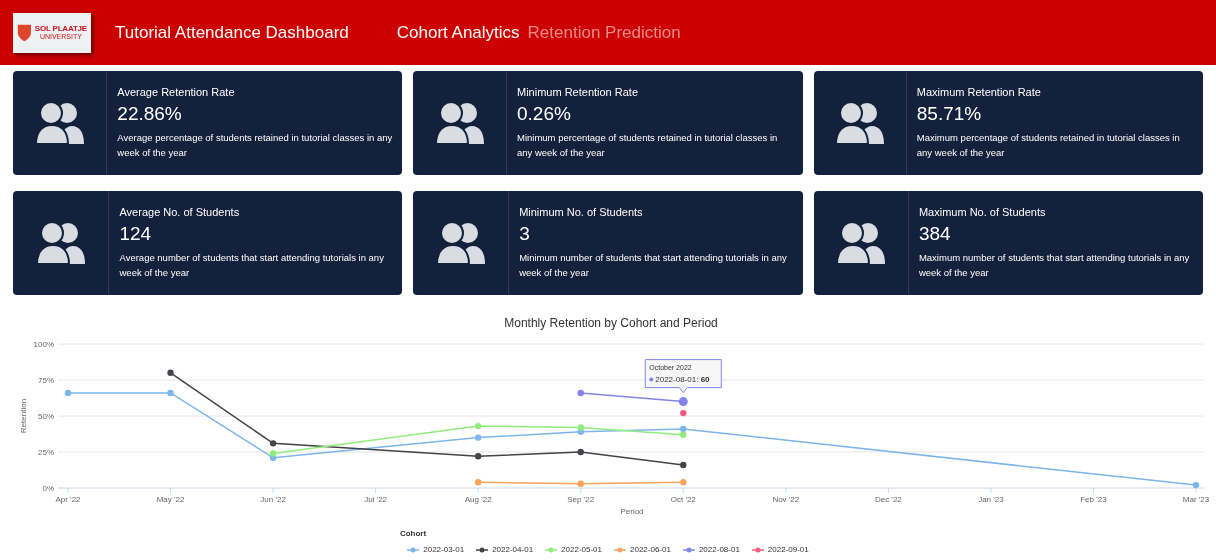 The height and width of the screenshot is (560, 1216). I want to click on legend-label: 2022-06-01, so click(650, 550).